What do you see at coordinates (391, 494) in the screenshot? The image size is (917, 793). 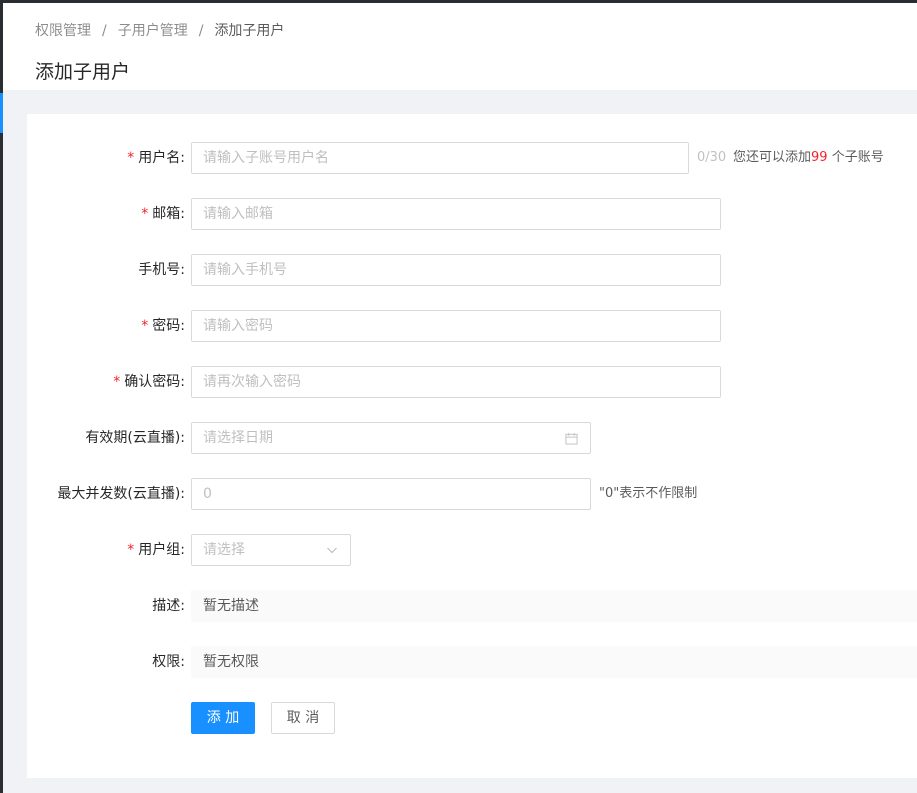 I see `max-concurrency-input` at bounding box center [391, 494].